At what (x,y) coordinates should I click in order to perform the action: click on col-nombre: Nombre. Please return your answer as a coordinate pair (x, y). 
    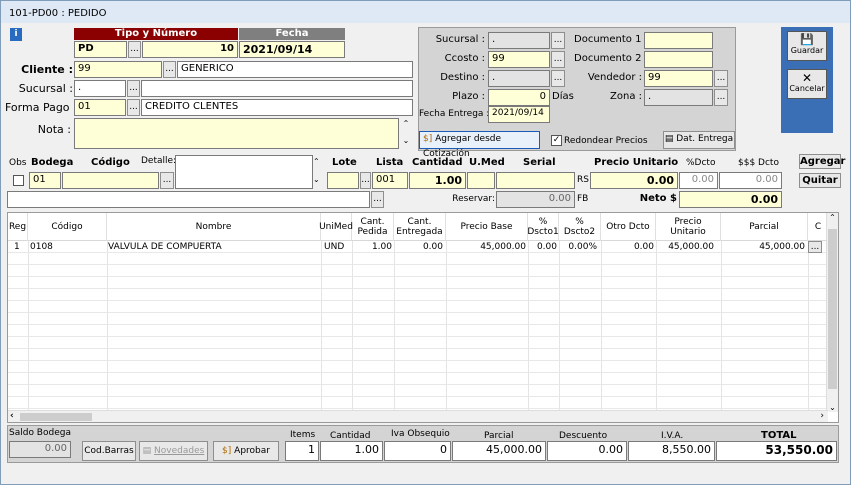
    Looking at the image, I should click on (214, 227).